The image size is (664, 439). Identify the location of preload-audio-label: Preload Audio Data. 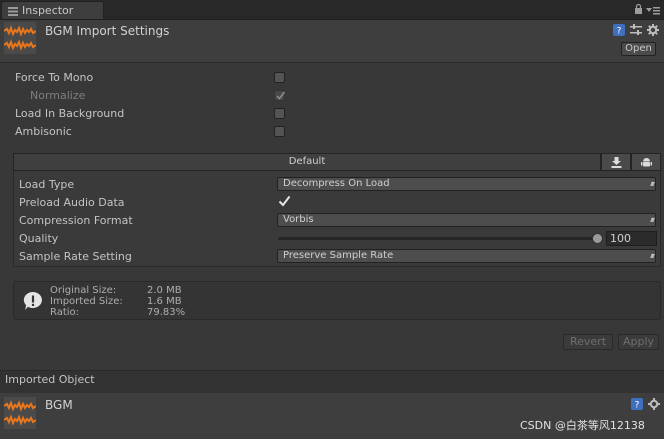
(72, 202).